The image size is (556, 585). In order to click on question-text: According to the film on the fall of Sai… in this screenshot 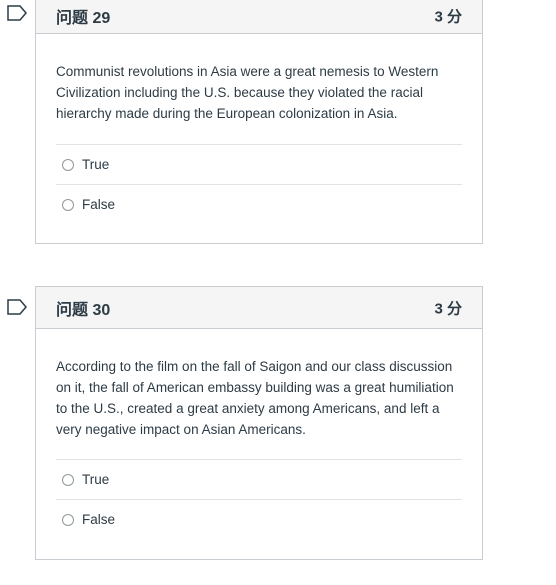, I will do `click(255, 398)`.